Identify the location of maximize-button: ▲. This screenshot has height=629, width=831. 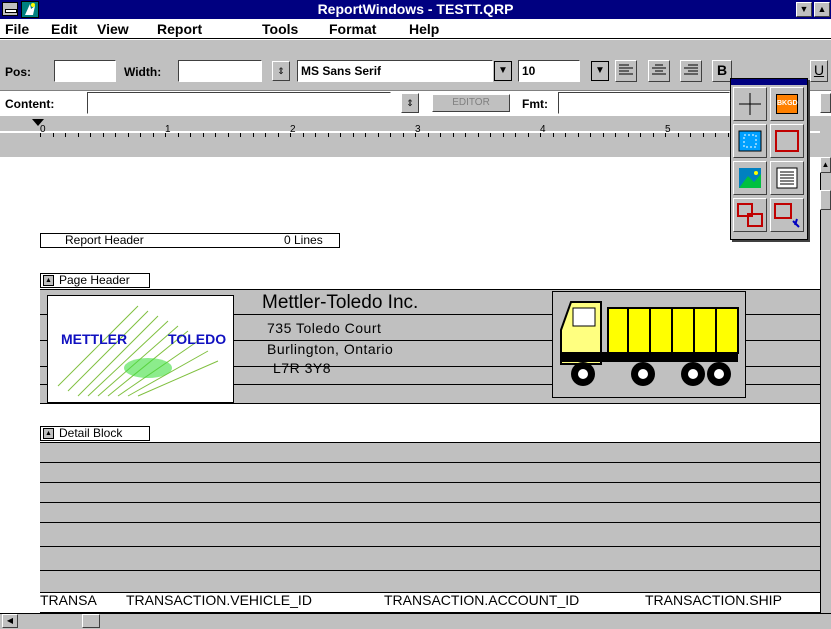
(822, 9).